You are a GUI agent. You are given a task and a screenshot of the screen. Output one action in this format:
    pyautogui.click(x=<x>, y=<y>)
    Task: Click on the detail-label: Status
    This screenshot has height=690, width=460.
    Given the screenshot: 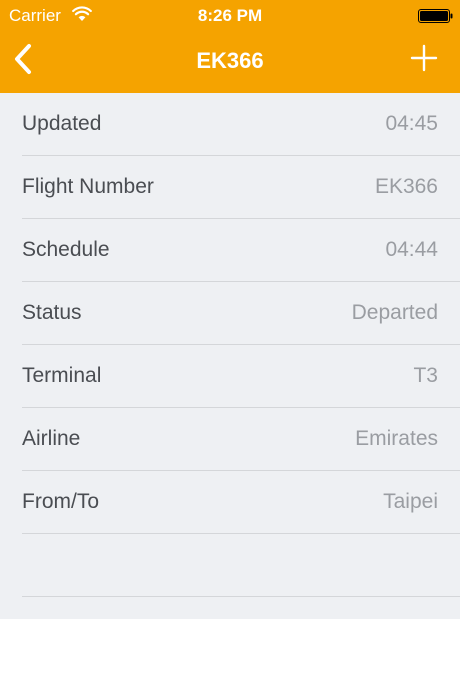 What is the action you would take?
    pyautogui.click(x=52, y=312)
    